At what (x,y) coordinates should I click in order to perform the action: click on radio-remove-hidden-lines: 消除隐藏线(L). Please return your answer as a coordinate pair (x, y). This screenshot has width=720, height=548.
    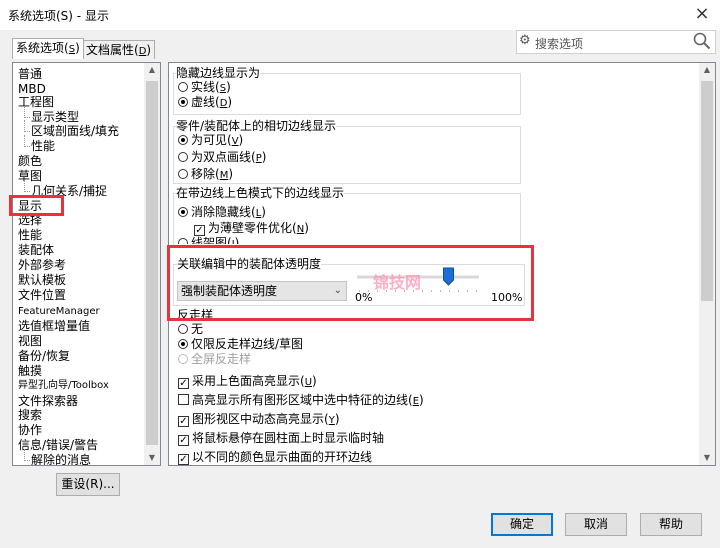
    Looking at the image, I should click on (222, 213).